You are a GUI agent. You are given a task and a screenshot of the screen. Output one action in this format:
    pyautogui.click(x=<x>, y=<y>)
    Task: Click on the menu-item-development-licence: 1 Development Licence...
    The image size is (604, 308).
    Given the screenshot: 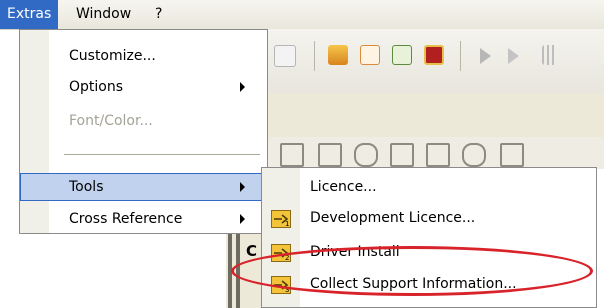 What is the action you would take?
    pyautogui.click(x=429, y=218)
    